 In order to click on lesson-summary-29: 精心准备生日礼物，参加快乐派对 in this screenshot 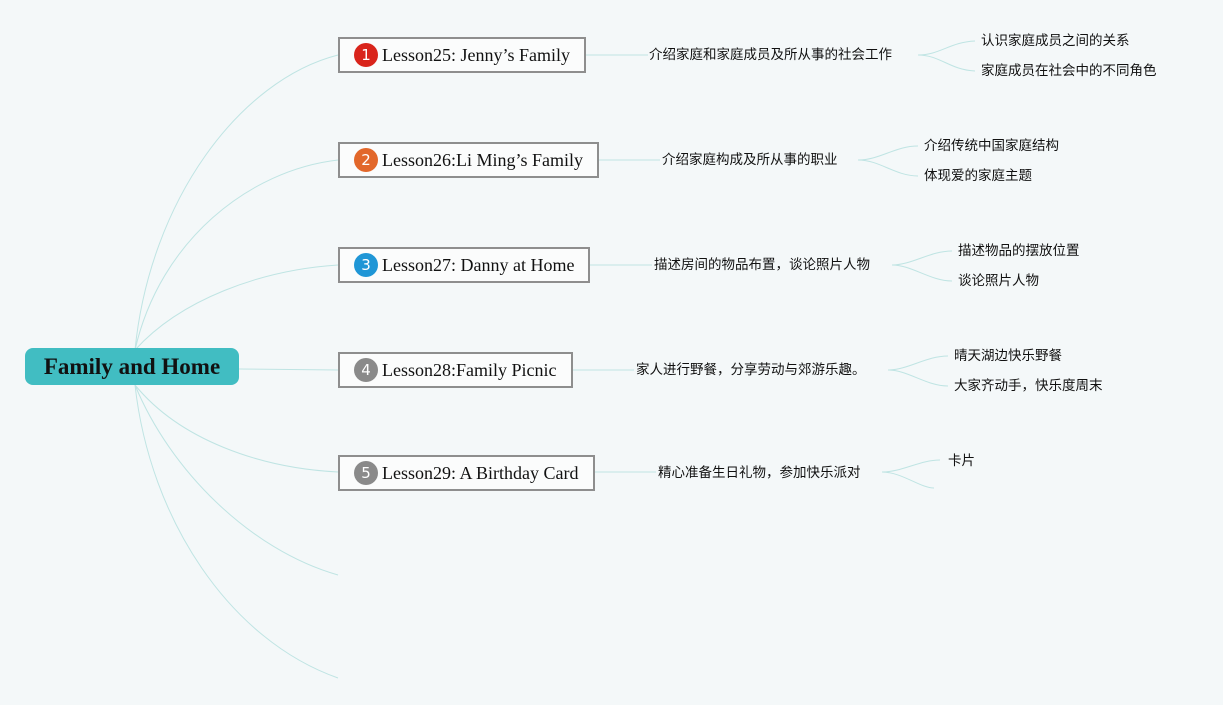, I will do `click(759, 473)`.